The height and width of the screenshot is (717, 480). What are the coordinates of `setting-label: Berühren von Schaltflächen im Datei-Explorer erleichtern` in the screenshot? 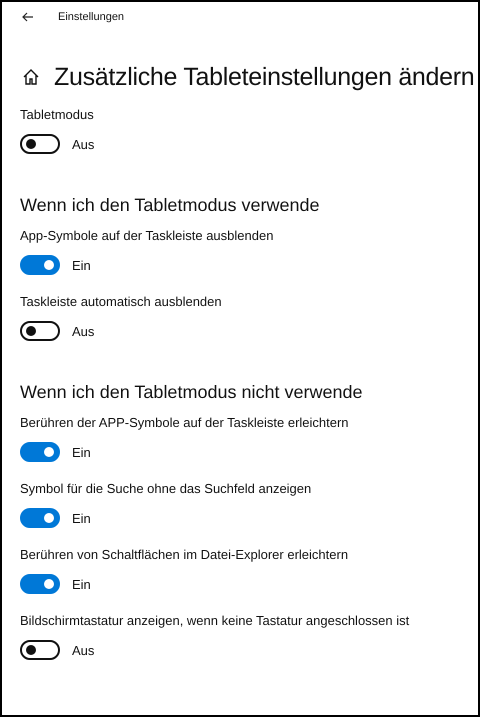 It's located at (185, 555).